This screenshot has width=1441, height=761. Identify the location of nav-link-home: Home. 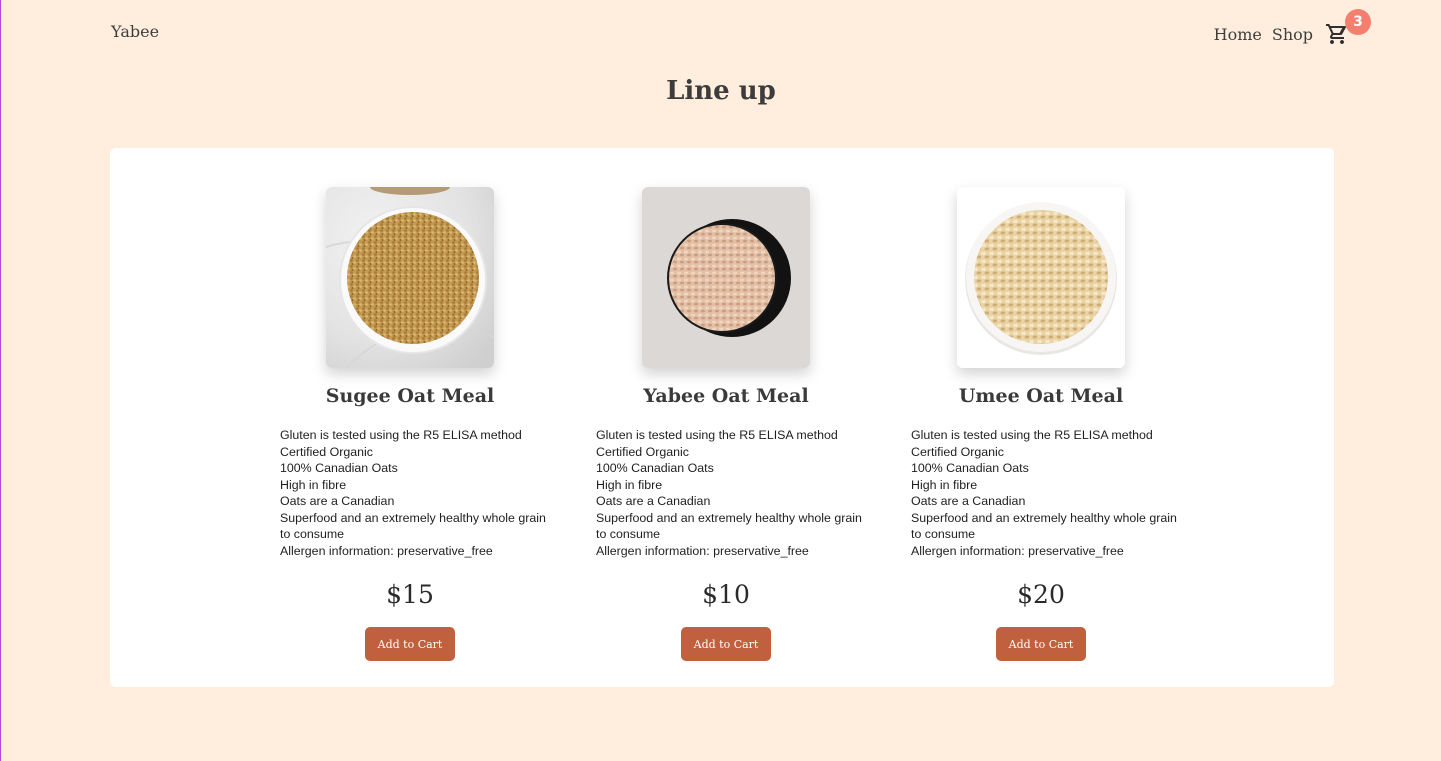
(1238, 34).